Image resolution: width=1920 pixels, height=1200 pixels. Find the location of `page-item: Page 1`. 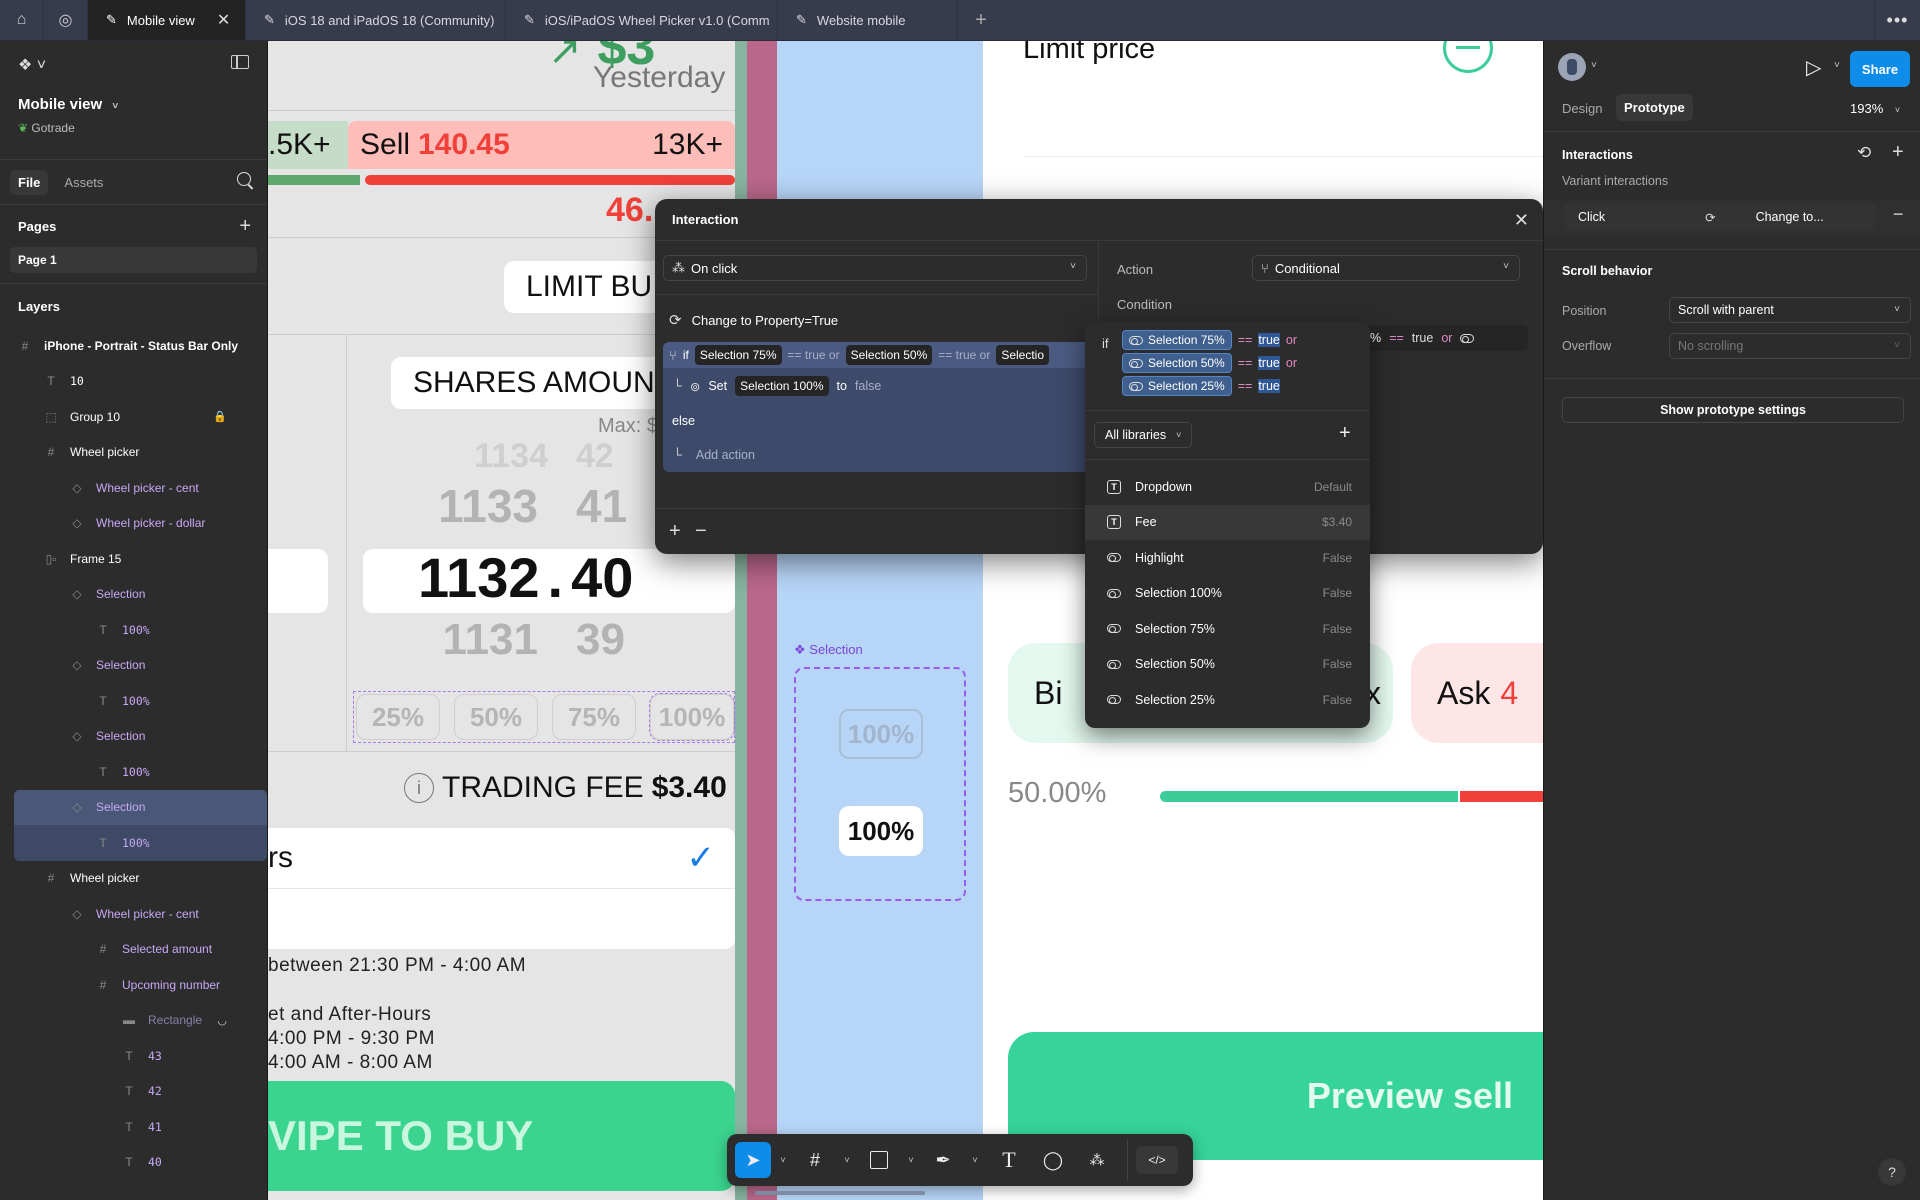

page-item: Page 1 is located at coordinates (133, 260).